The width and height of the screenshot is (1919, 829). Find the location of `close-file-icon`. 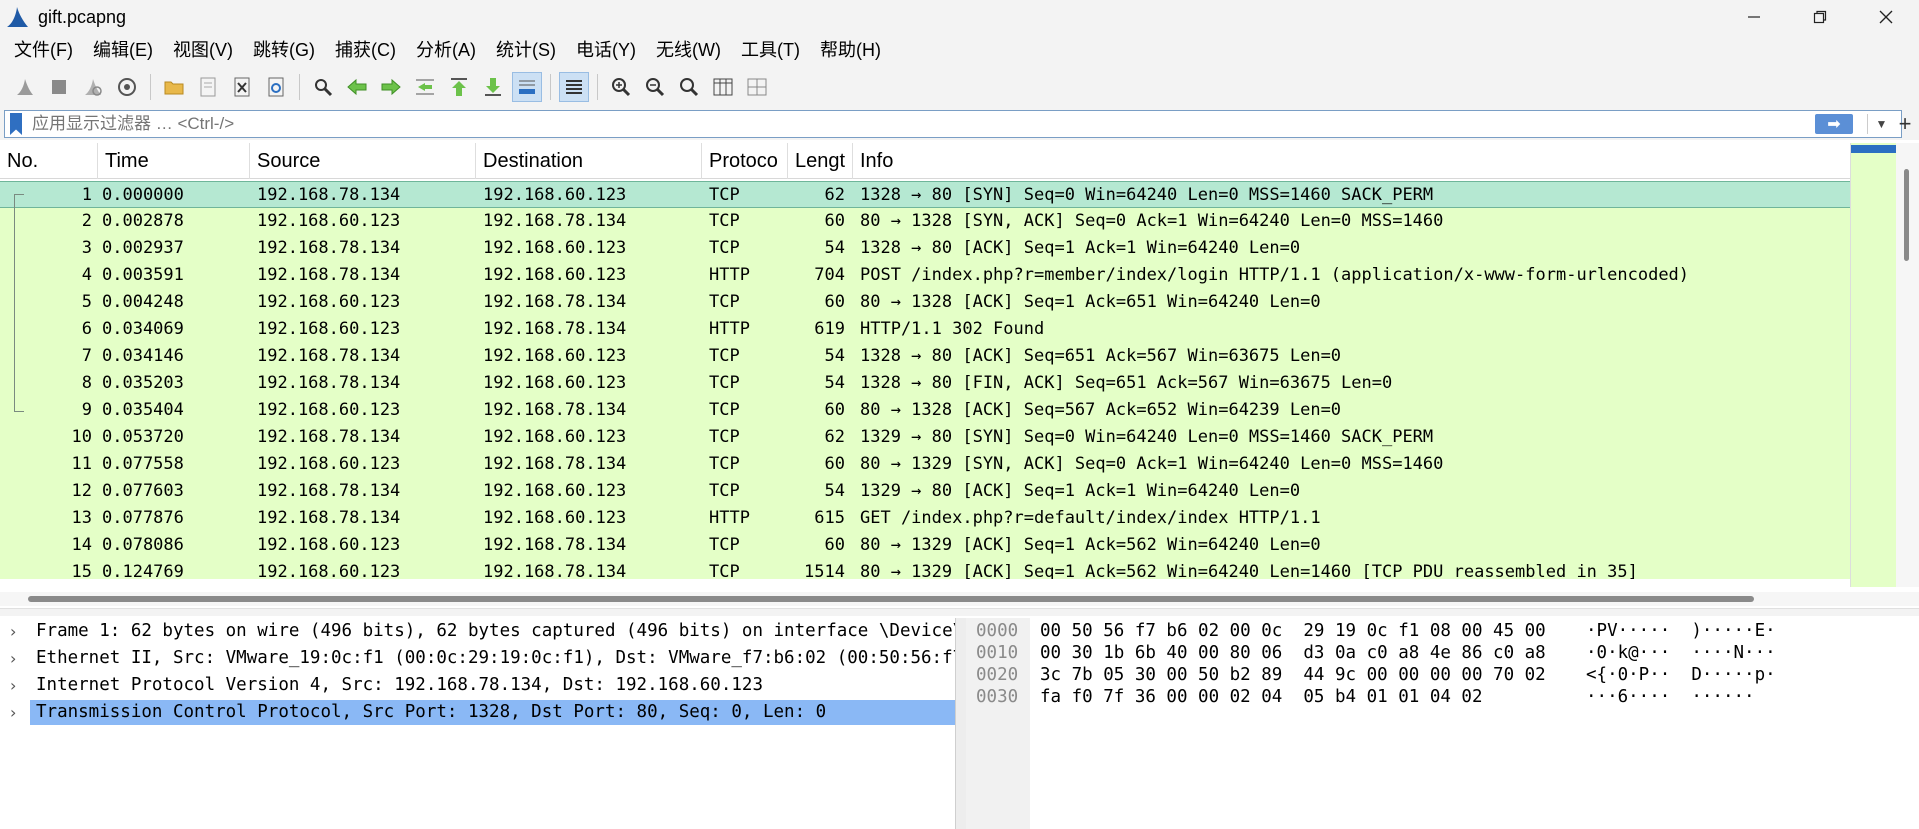

close-file-icon is located at coordinates (242, 87).